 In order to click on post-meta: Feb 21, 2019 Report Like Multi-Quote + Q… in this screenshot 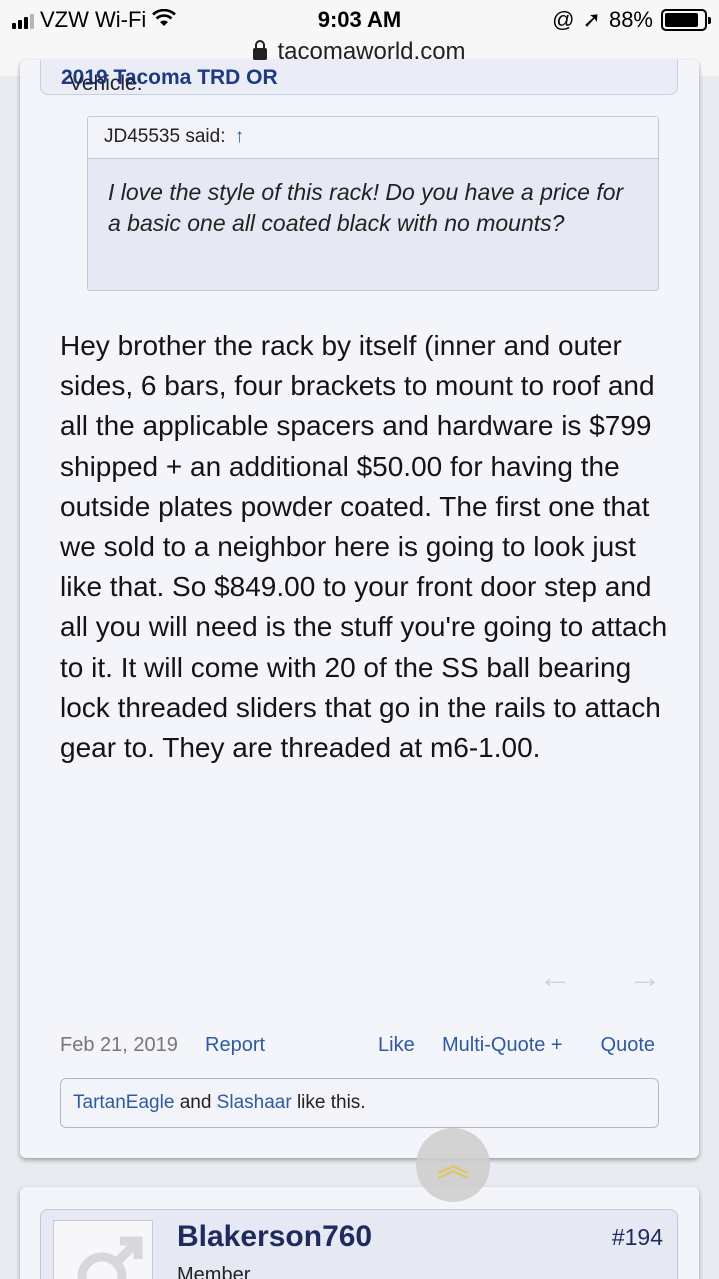, I will do `click(357, 1048)`.